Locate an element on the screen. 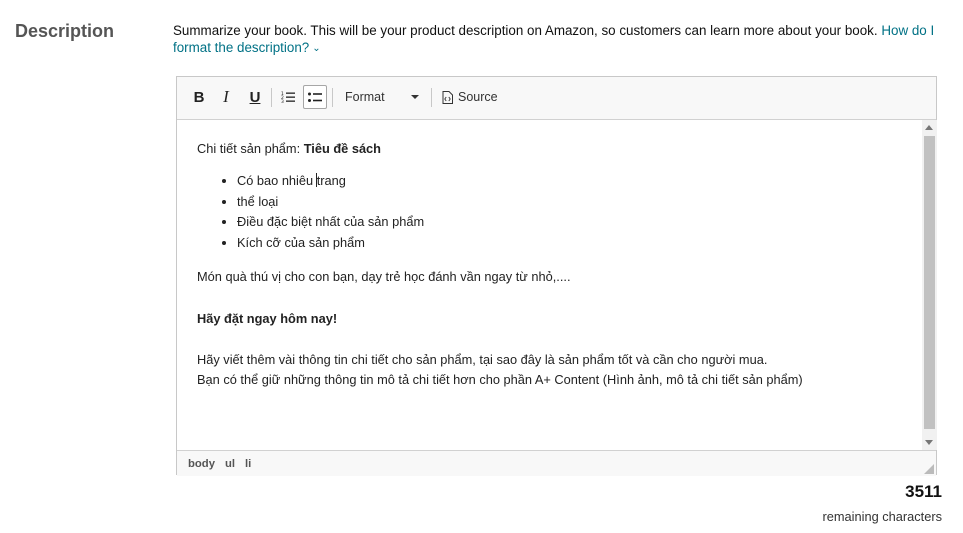 The height and width of the screenshot is (533, 963). bulleted-list-icon is located at coordinates (315, 97).